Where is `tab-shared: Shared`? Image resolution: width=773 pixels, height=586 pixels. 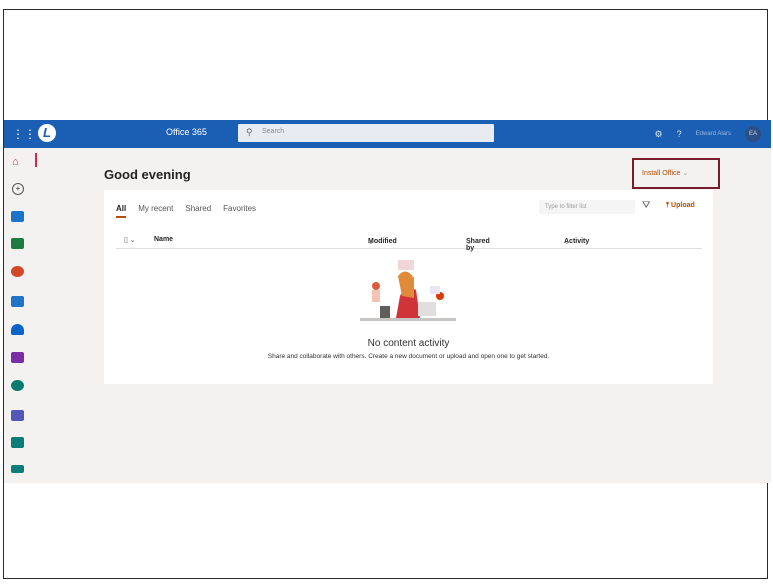 tab-shared: Shared is located at coordinates (198, 211).